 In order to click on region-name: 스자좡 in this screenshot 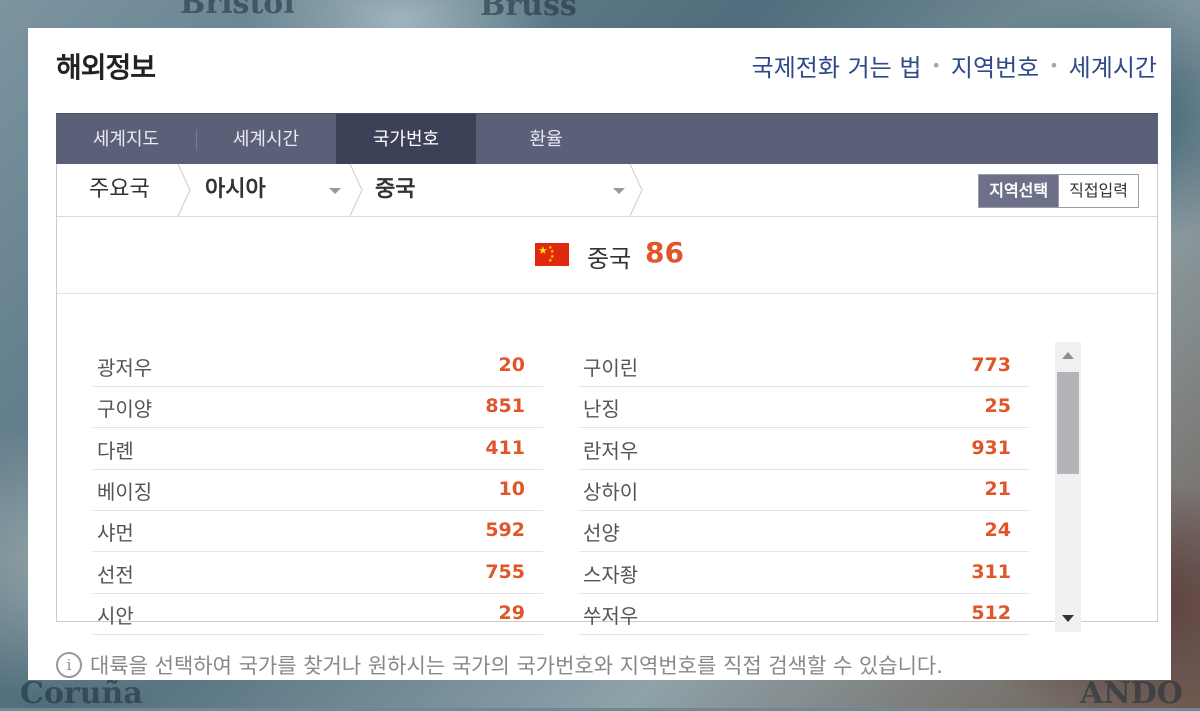, I will do `click(611, 574)`.